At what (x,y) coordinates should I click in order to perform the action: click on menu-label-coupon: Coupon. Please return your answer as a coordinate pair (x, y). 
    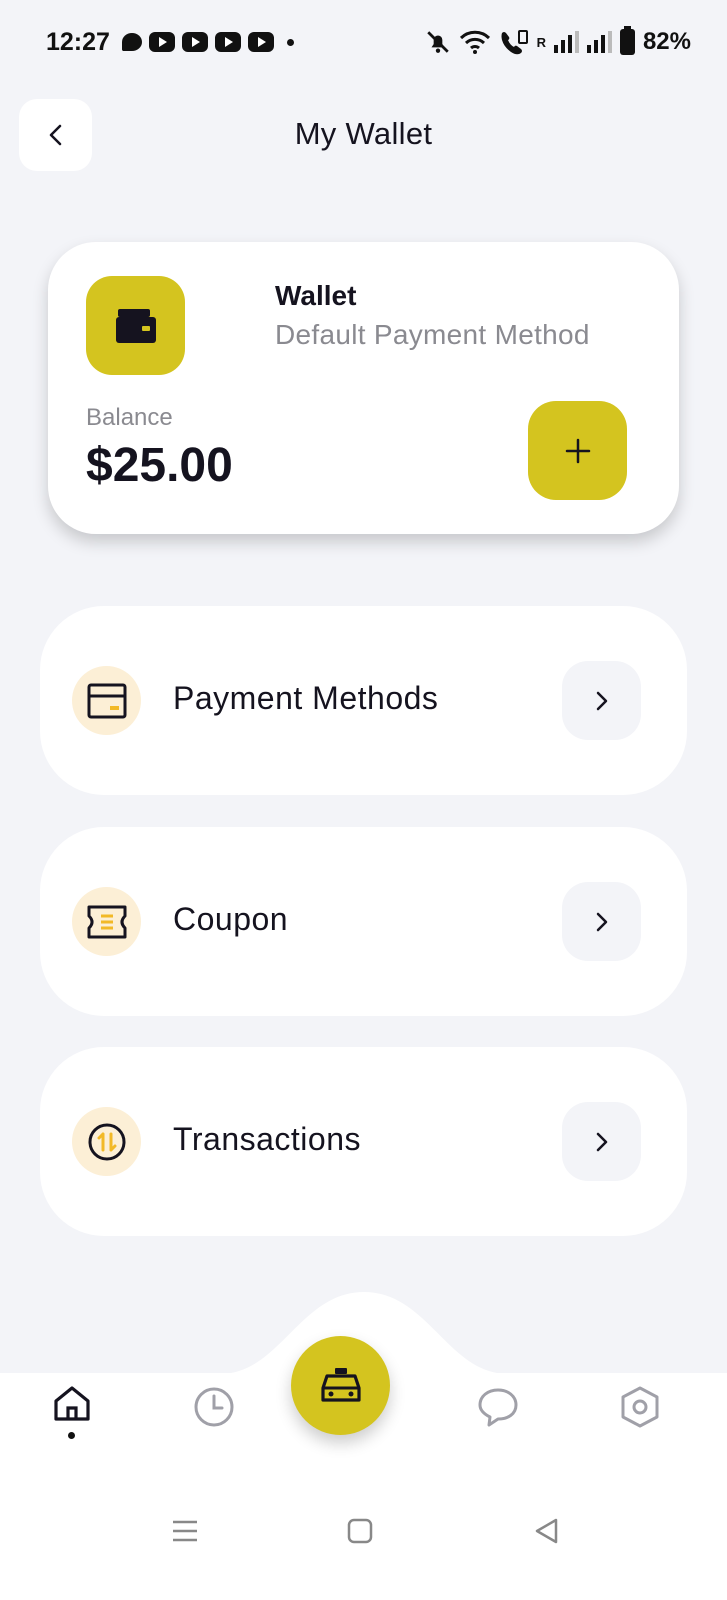
    Looking at the image, I should click on (231, 919).